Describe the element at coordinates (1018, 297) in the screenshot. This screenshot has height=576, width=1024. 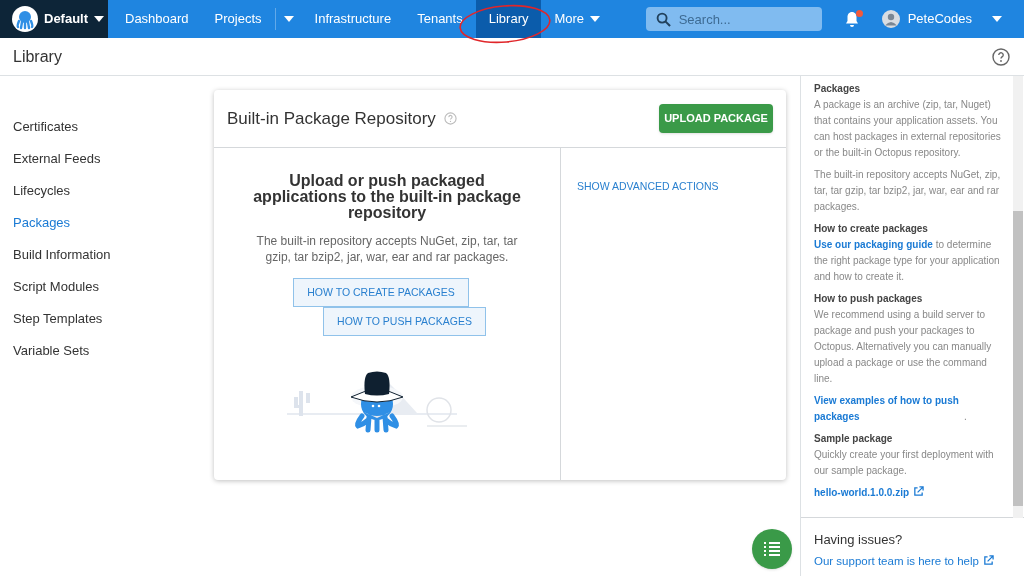
I see `scrollbar` at that location.